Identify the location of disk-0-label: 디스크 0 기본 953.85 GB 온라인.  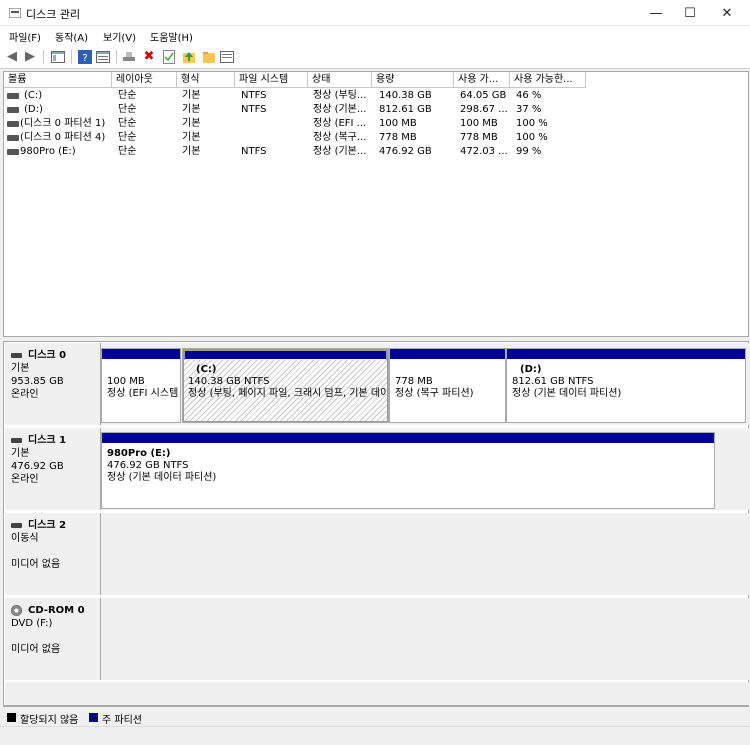
(53, 384).